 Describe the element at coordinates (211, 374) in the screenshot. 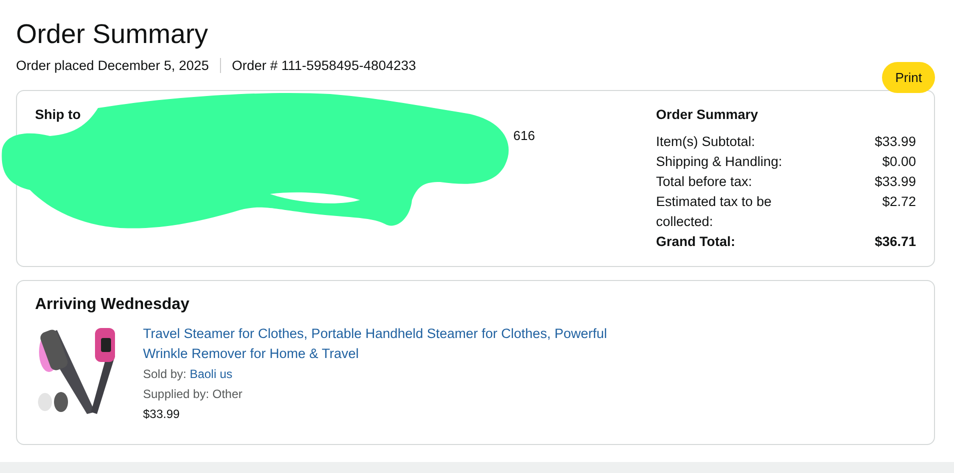

I see `seller-link: Baoli us` at that location.